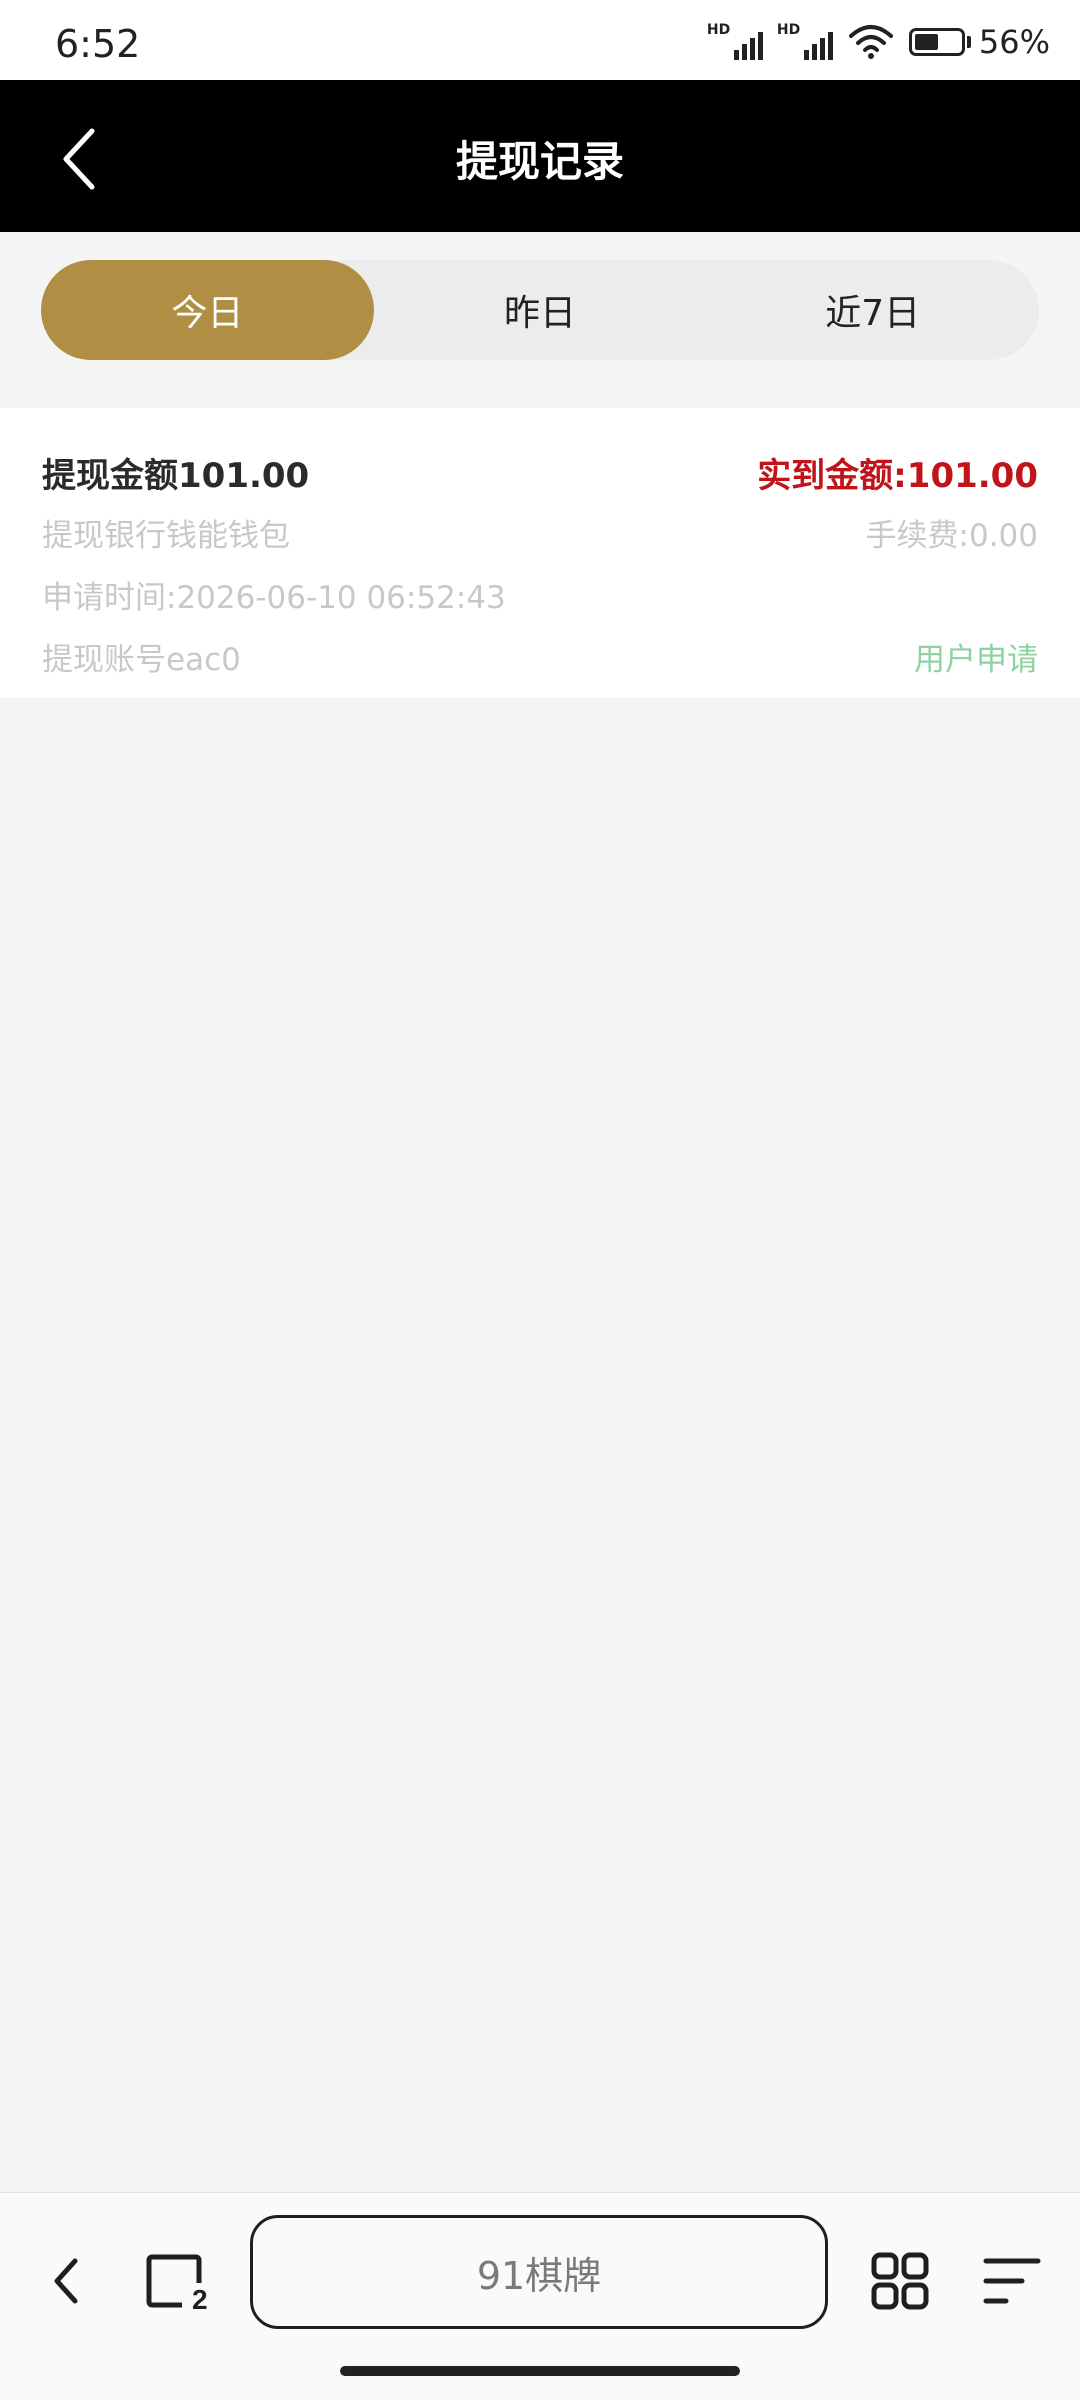 This screenshot has width=1080, height=2400. I want to click on tabs-button: 2, so click(176, 2281).